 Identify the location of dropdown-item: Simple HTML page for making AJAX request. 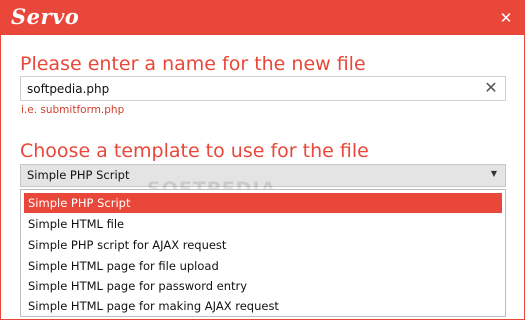
(263, 306).